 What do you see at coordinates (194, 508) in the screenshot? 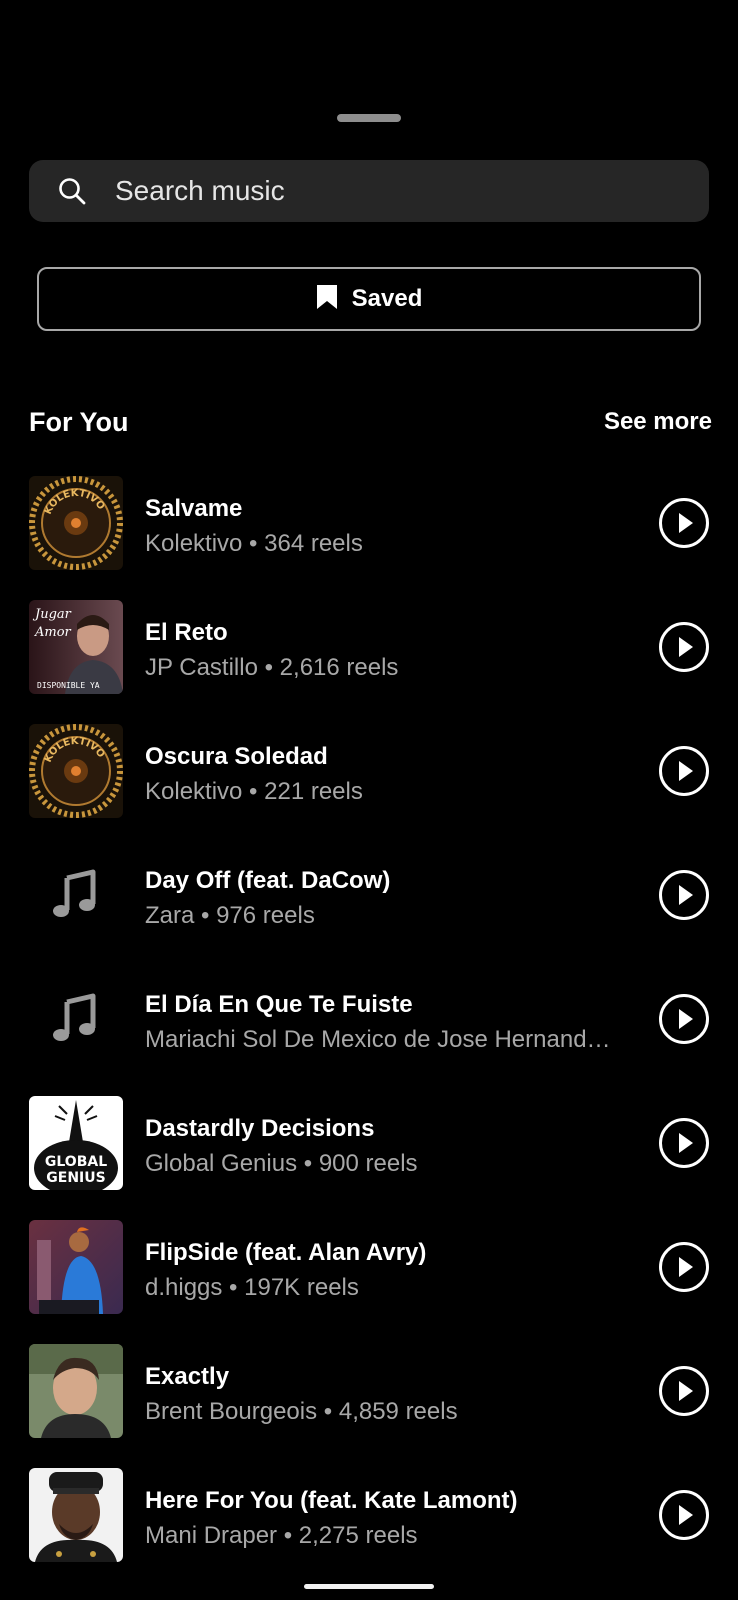
I see `track-title: Salvame` at bounding box center [194, 508].